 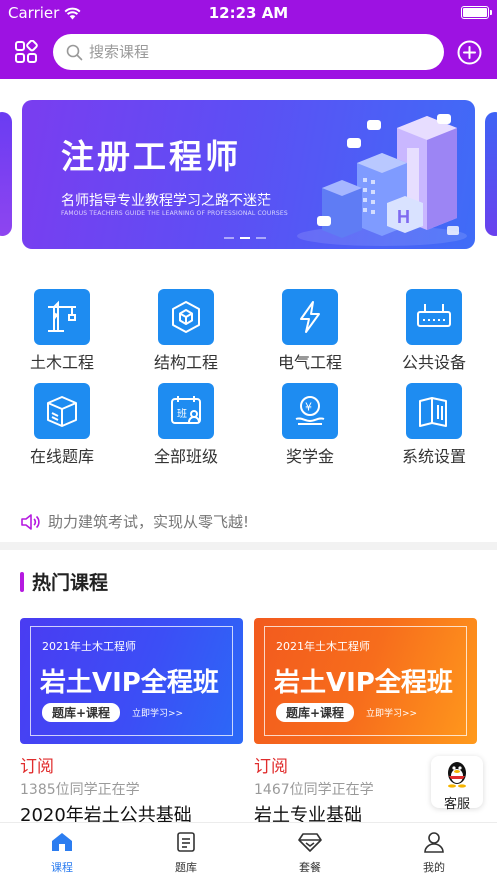 I want to click on city-illustration: H, so click(x=382, y=180).